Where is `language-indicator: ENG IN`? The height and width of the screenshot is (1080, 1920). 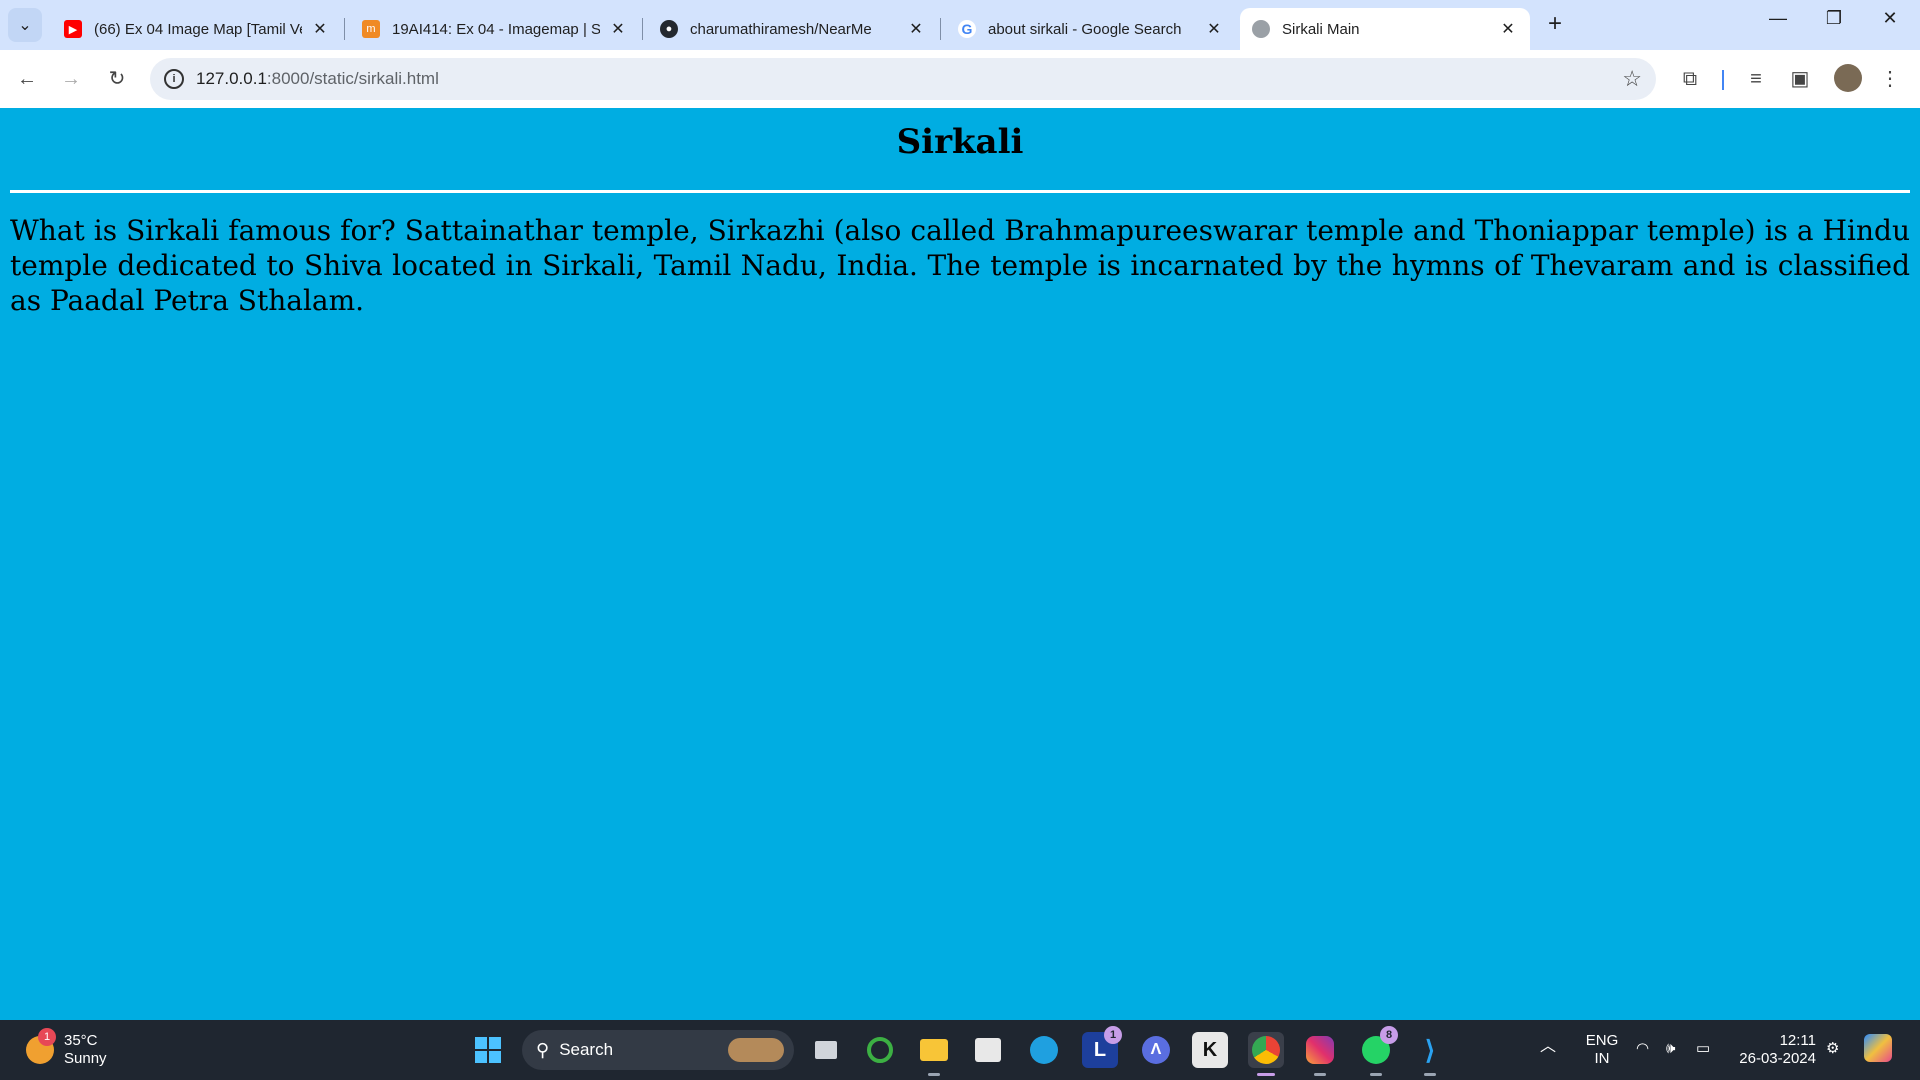
language-indicator: ENG IN is located at coordinates (1602, 1050).